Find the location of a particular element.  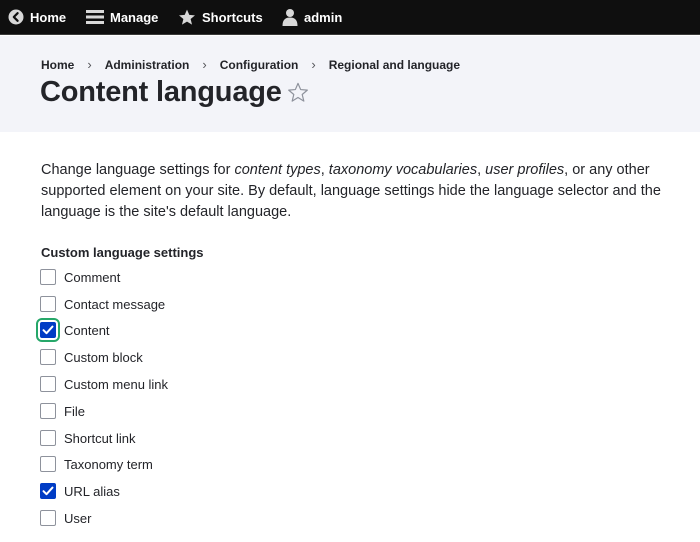

toolbar-user-label: admin is located at coordinates (323, 17).